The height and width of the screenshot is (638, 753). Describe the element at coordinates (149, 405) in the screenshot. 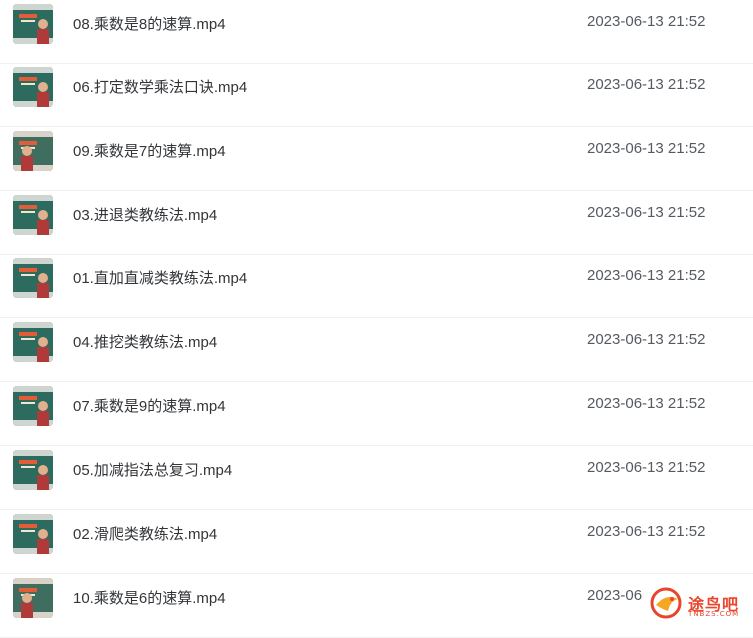

I see `file-name: 07.乘数是9的速算.mp4` at that location.